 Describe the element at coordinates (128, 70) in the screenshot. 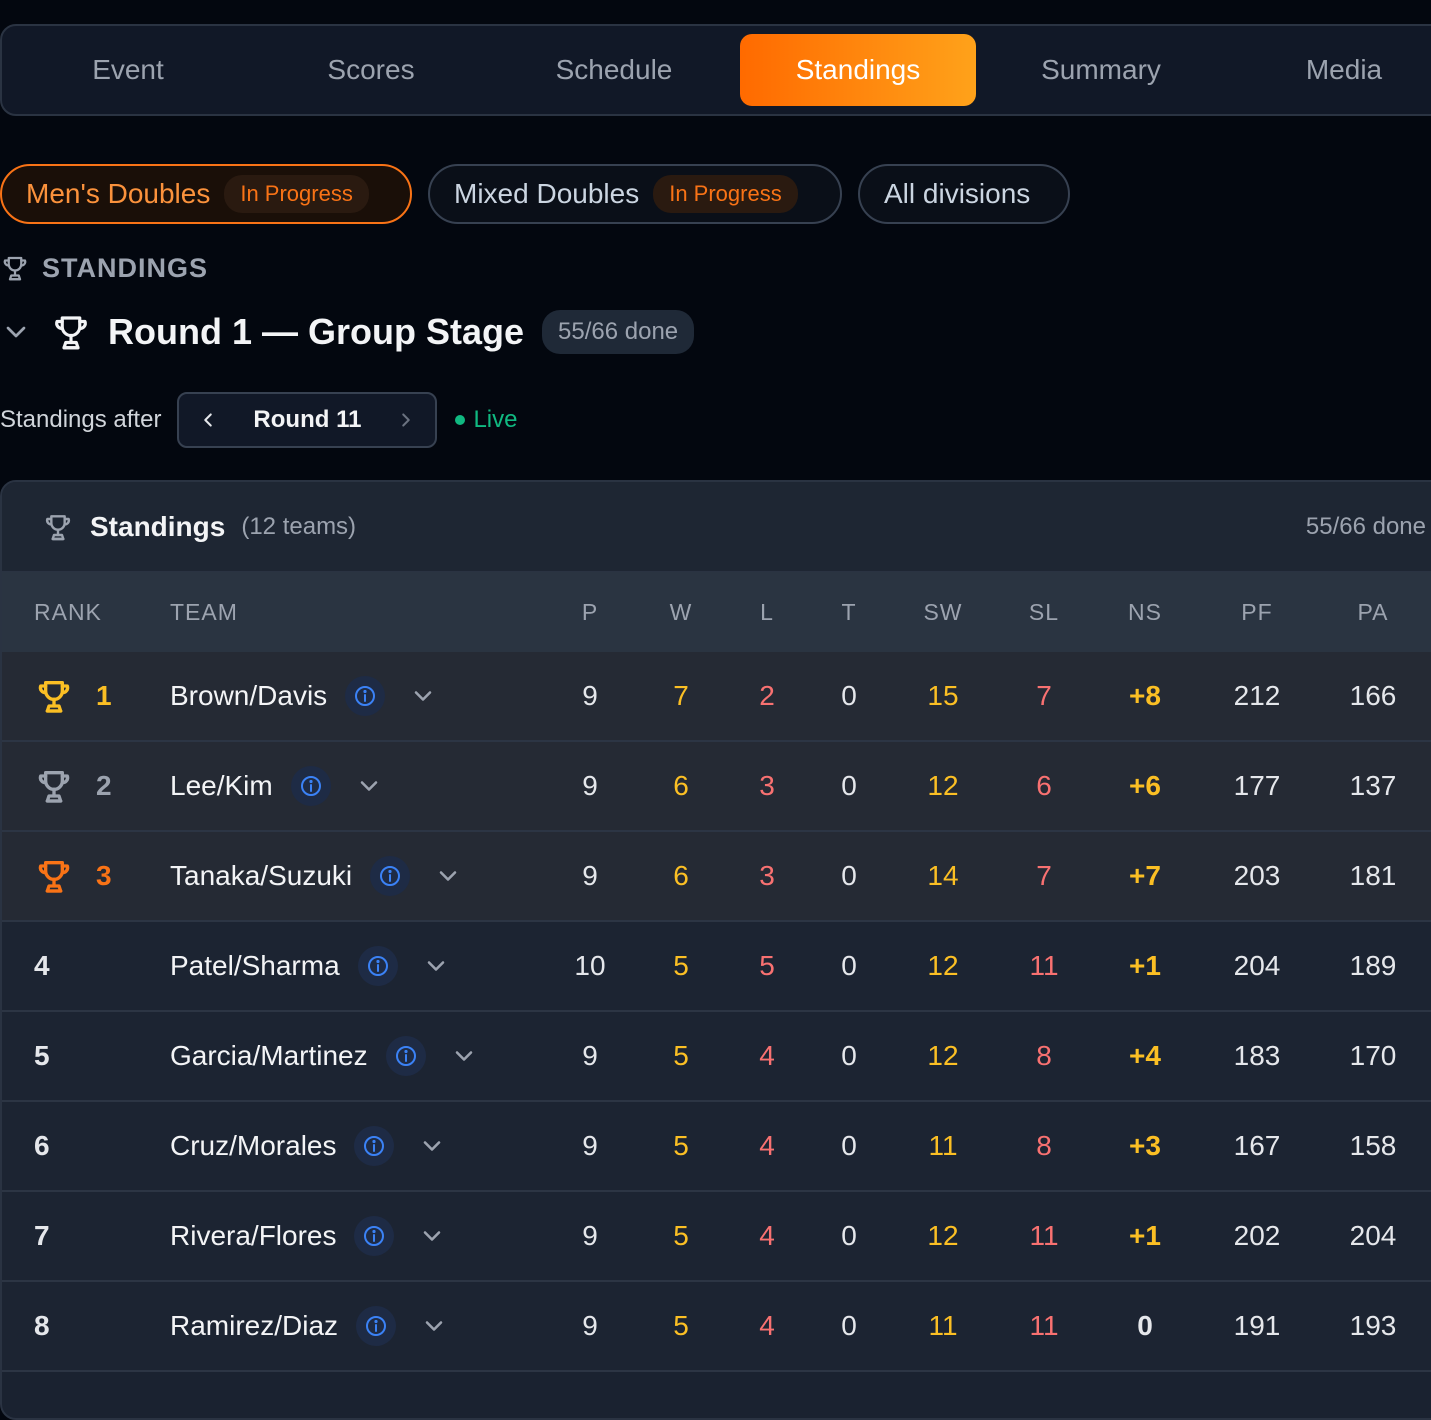

I see `tab-event: Event` at that location.